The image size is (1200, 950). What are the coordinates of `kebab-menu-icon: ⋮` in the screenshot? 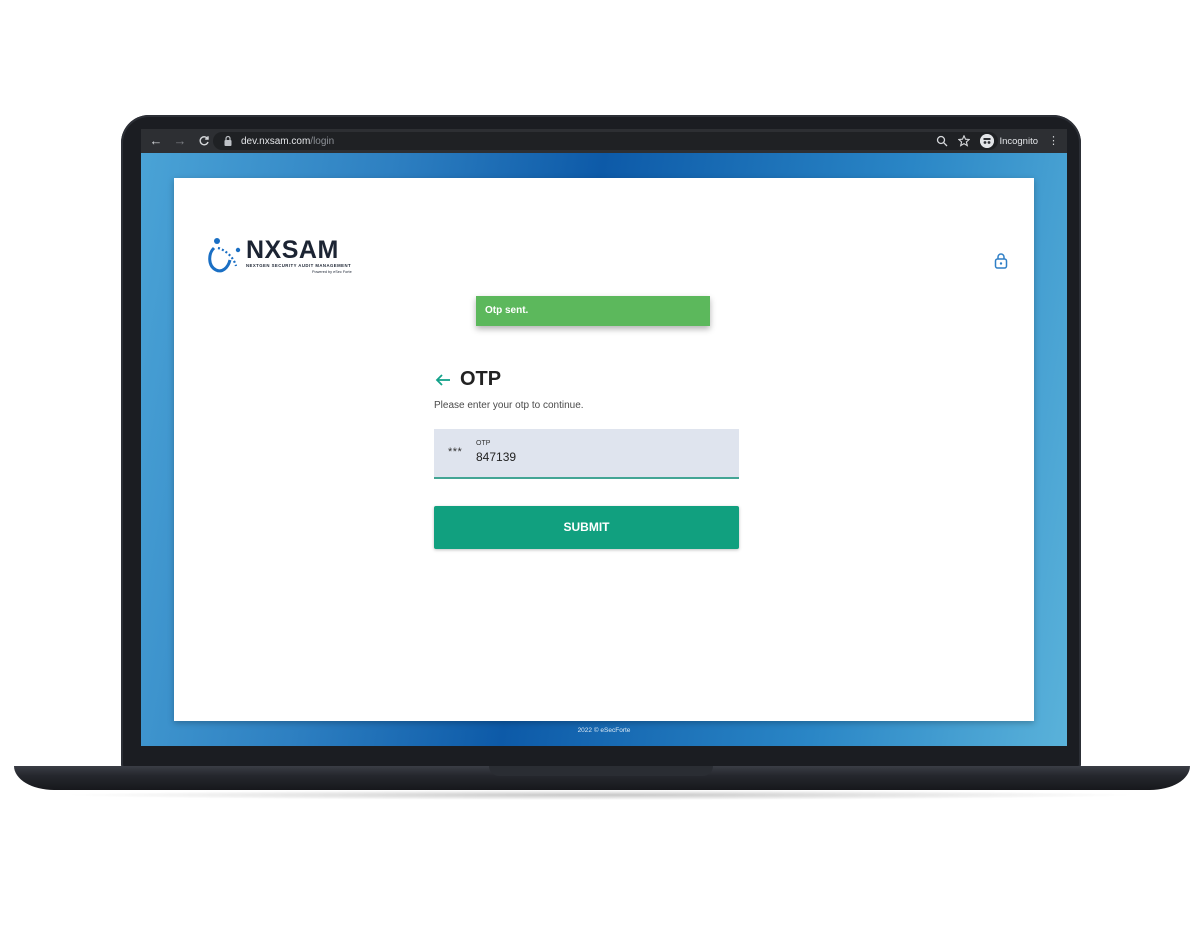 It's located at (1053, 141).